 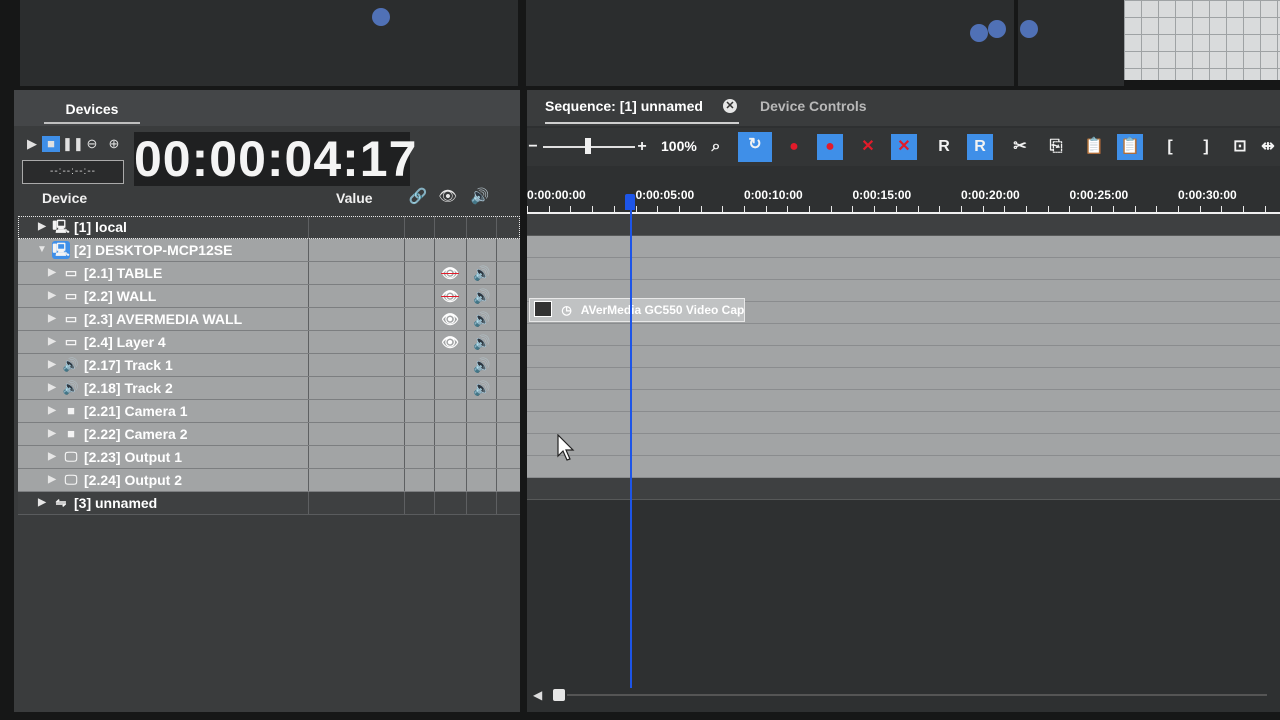 What do you see at coordinates (1170, 147) in the screenshot?
I see `mark-in-icon: [` at bounding box center [1170, 147].